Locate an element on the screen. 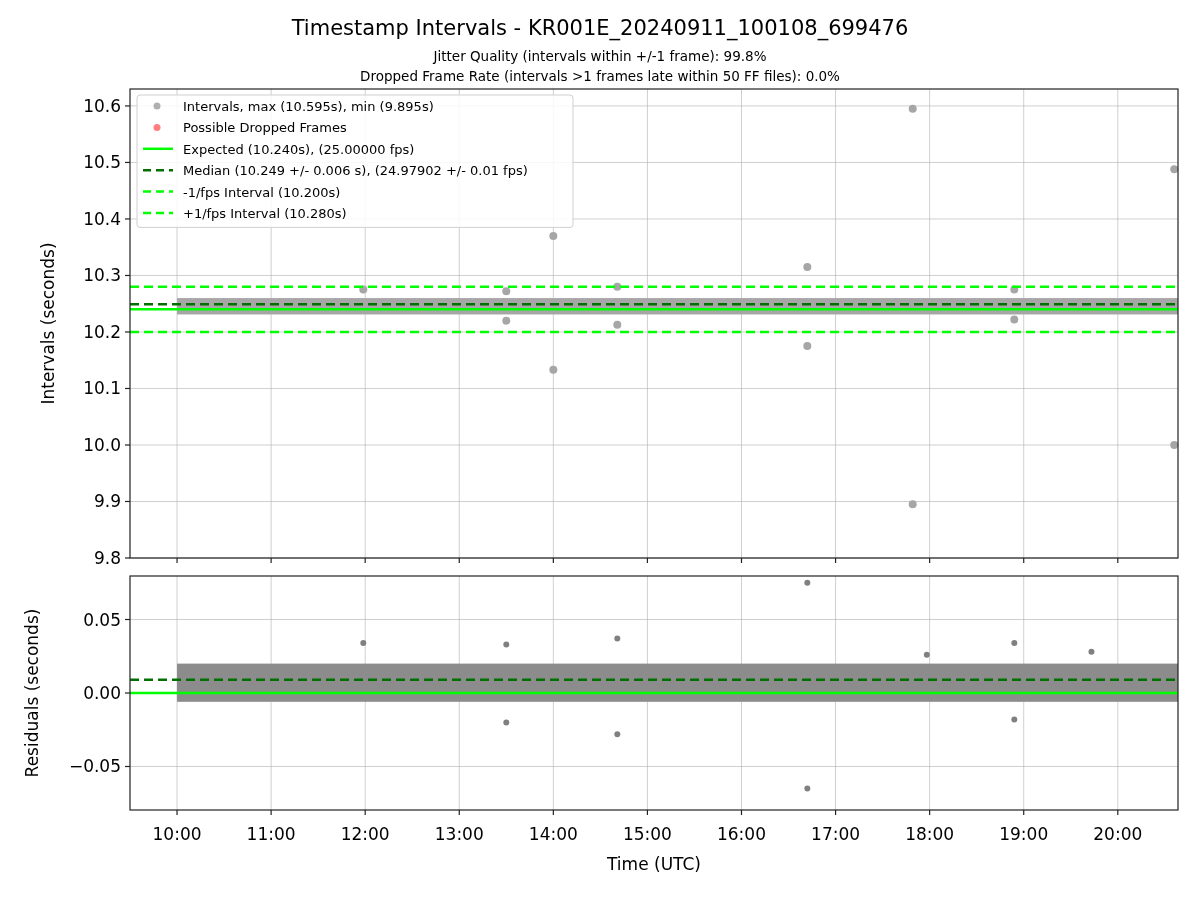 Image resolution: width=1200 pixels, height=900 pixels. y-tick-label: −0.05 is located at coordinates (94, 766).